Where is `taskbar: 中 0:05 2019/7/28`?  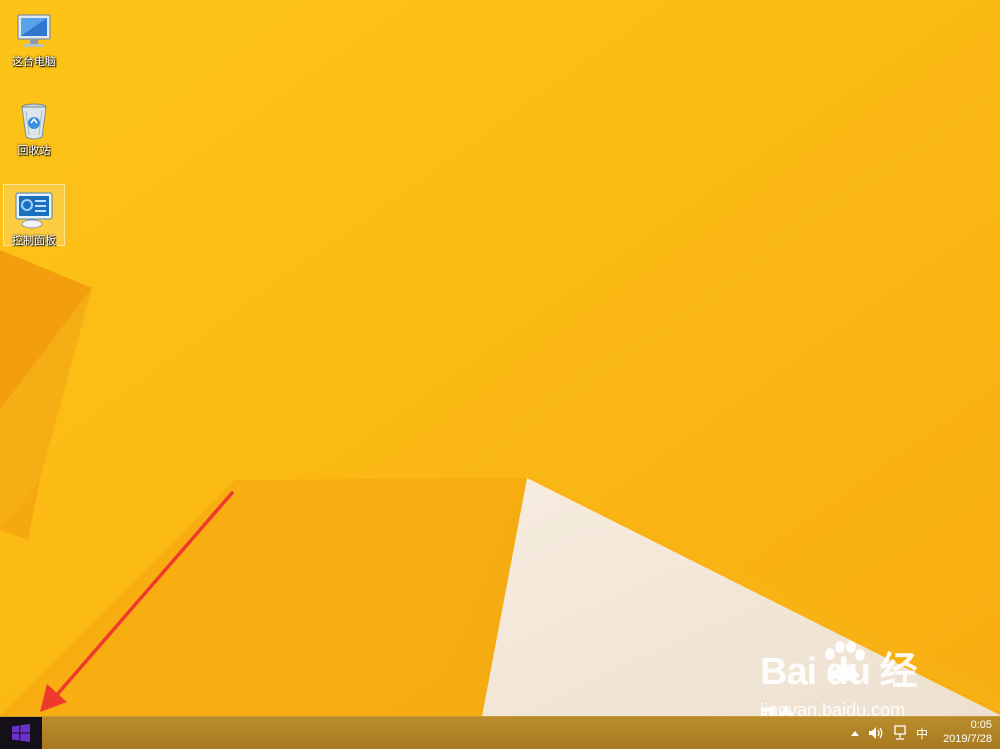
taskbar: 中 0:05 2019/7/28 is located at coordinates (500, 732).